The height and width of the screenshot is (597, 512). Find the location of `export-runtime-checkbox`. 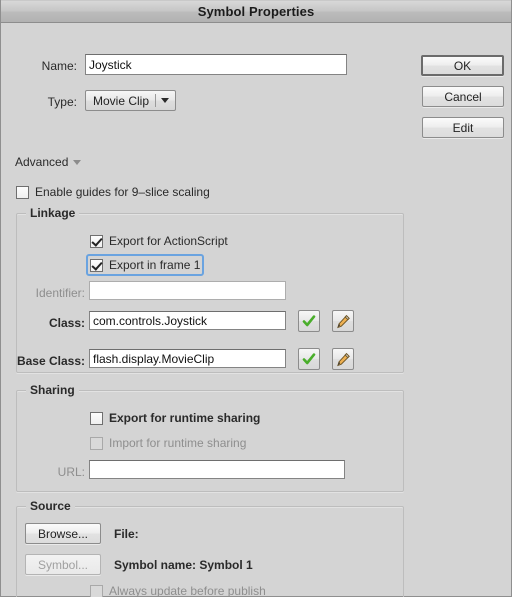

export-runtime-checkbox is located at coordinates (96, 418).